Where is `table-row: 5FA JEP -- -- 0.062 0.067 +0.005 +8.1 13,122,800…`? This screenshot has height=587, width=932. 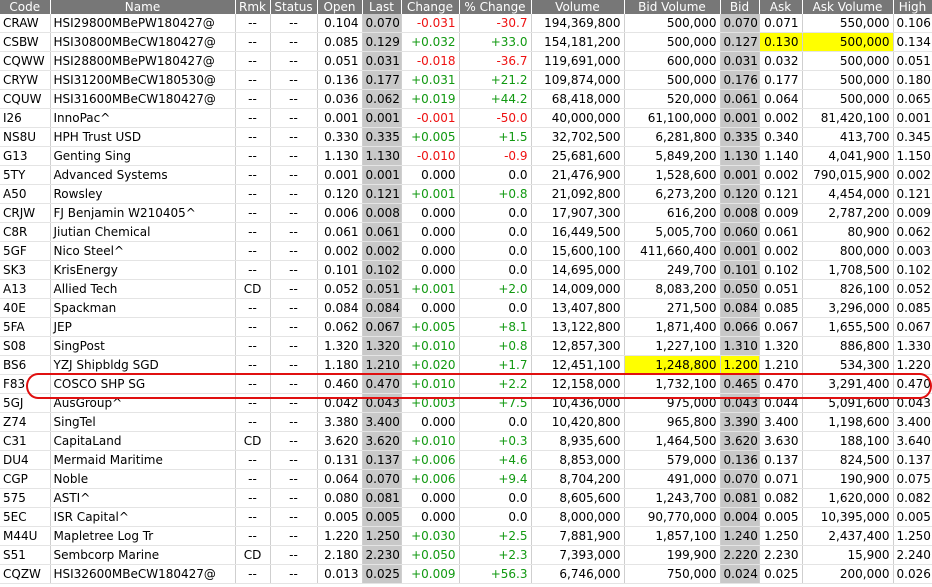 table-row: 5FA JEP -- -- 0.062 0.067 +0.005 +8.1 13,122,800… is located at coordinates (466, 327).